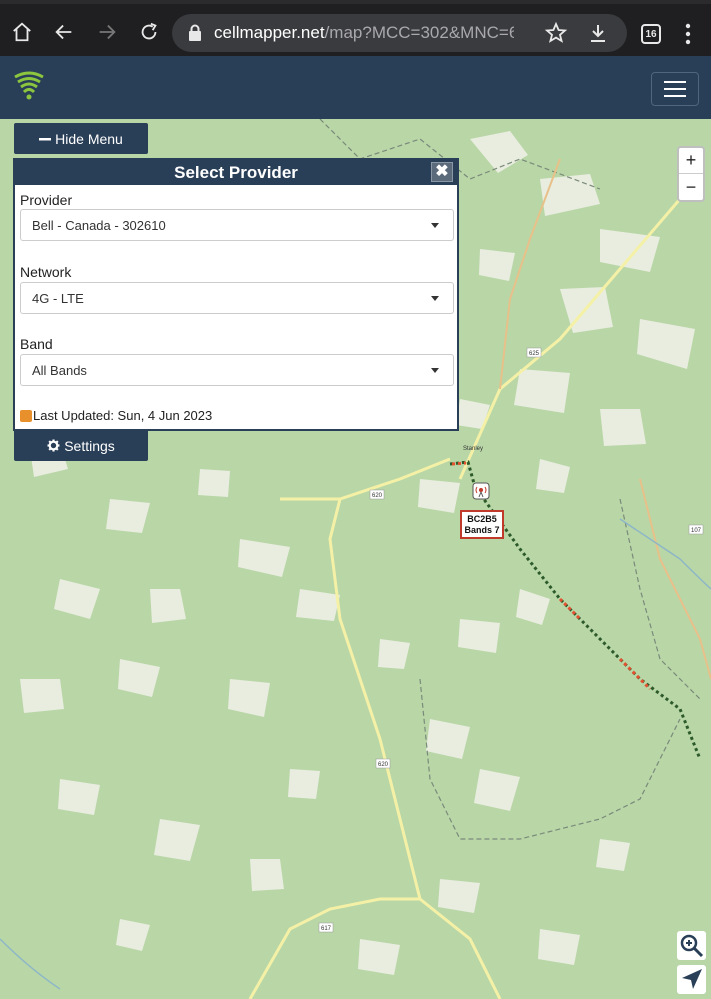  I want to click on tab-switcher-button: 16, so click(651, 34).